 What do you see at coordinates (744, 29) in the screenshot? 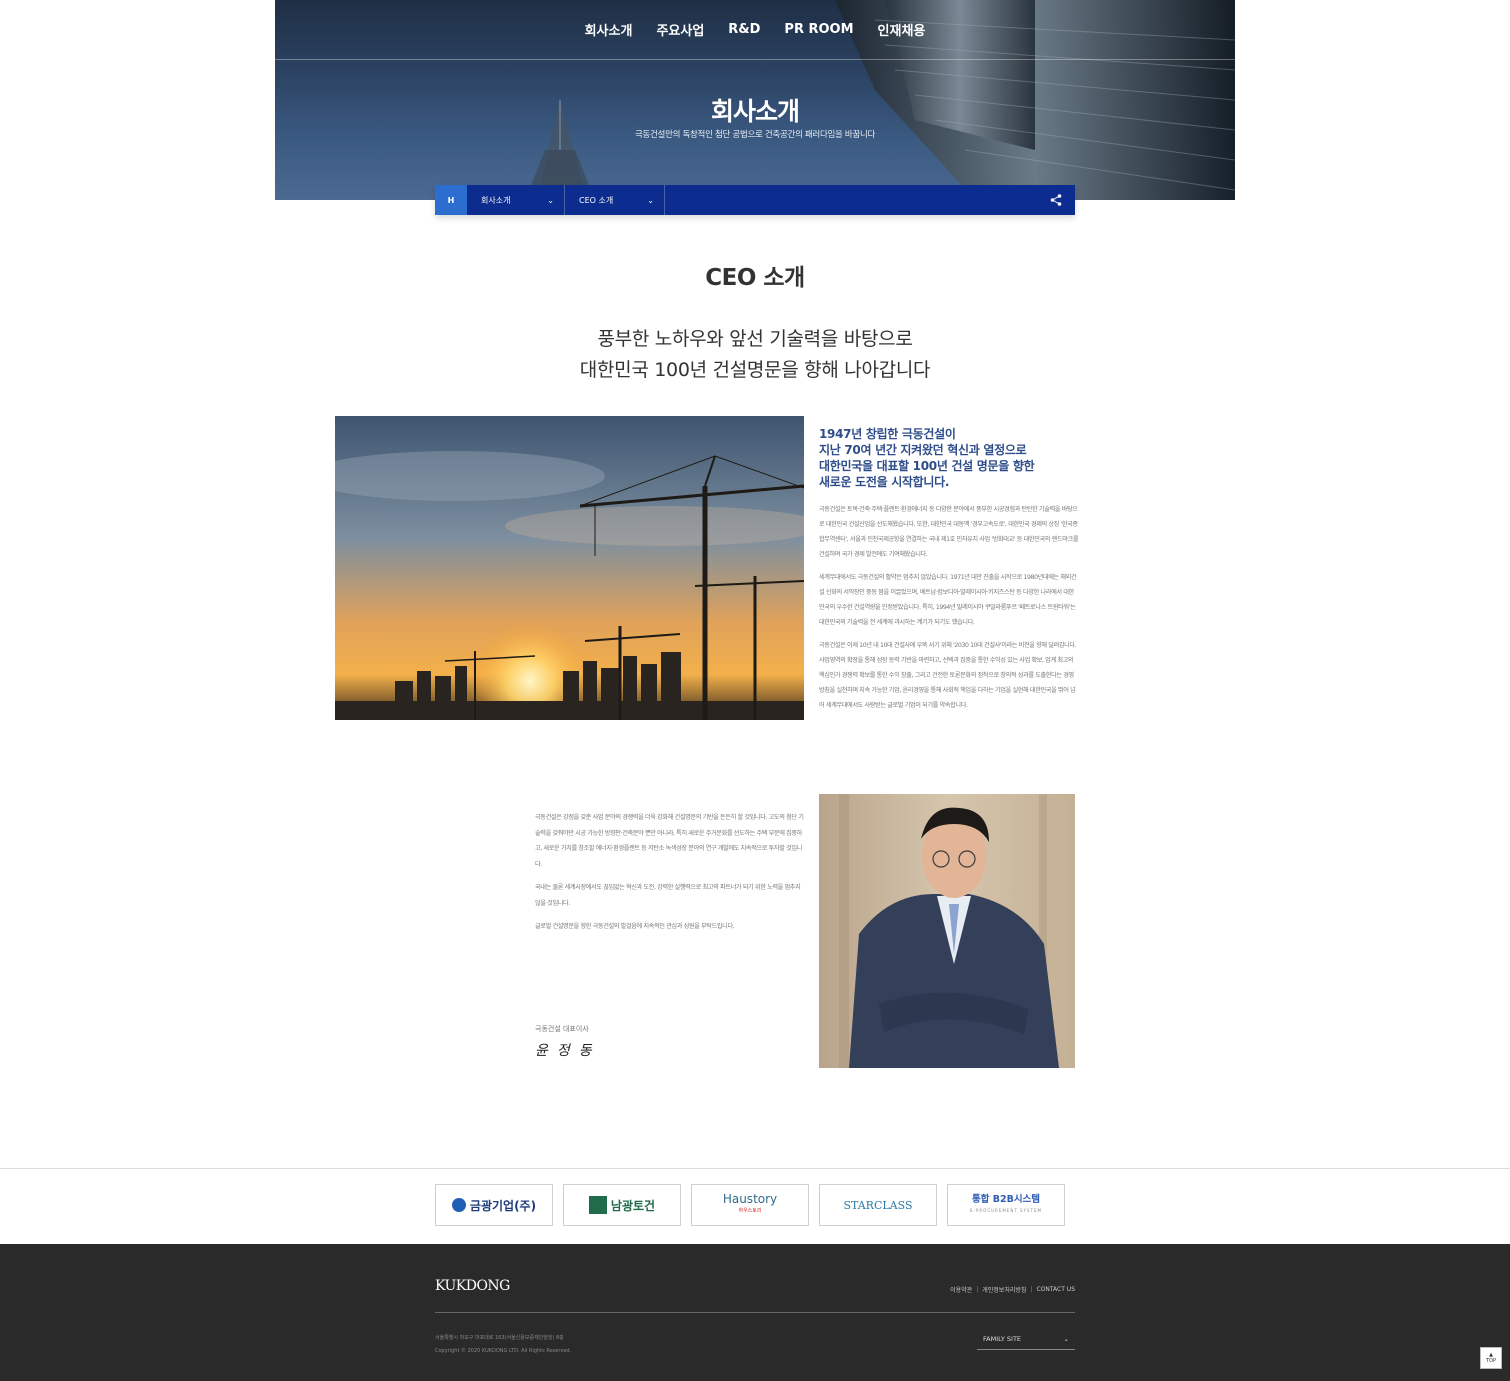
I see `nav-item-rnd: R&D` at bounding box center [744, 29].